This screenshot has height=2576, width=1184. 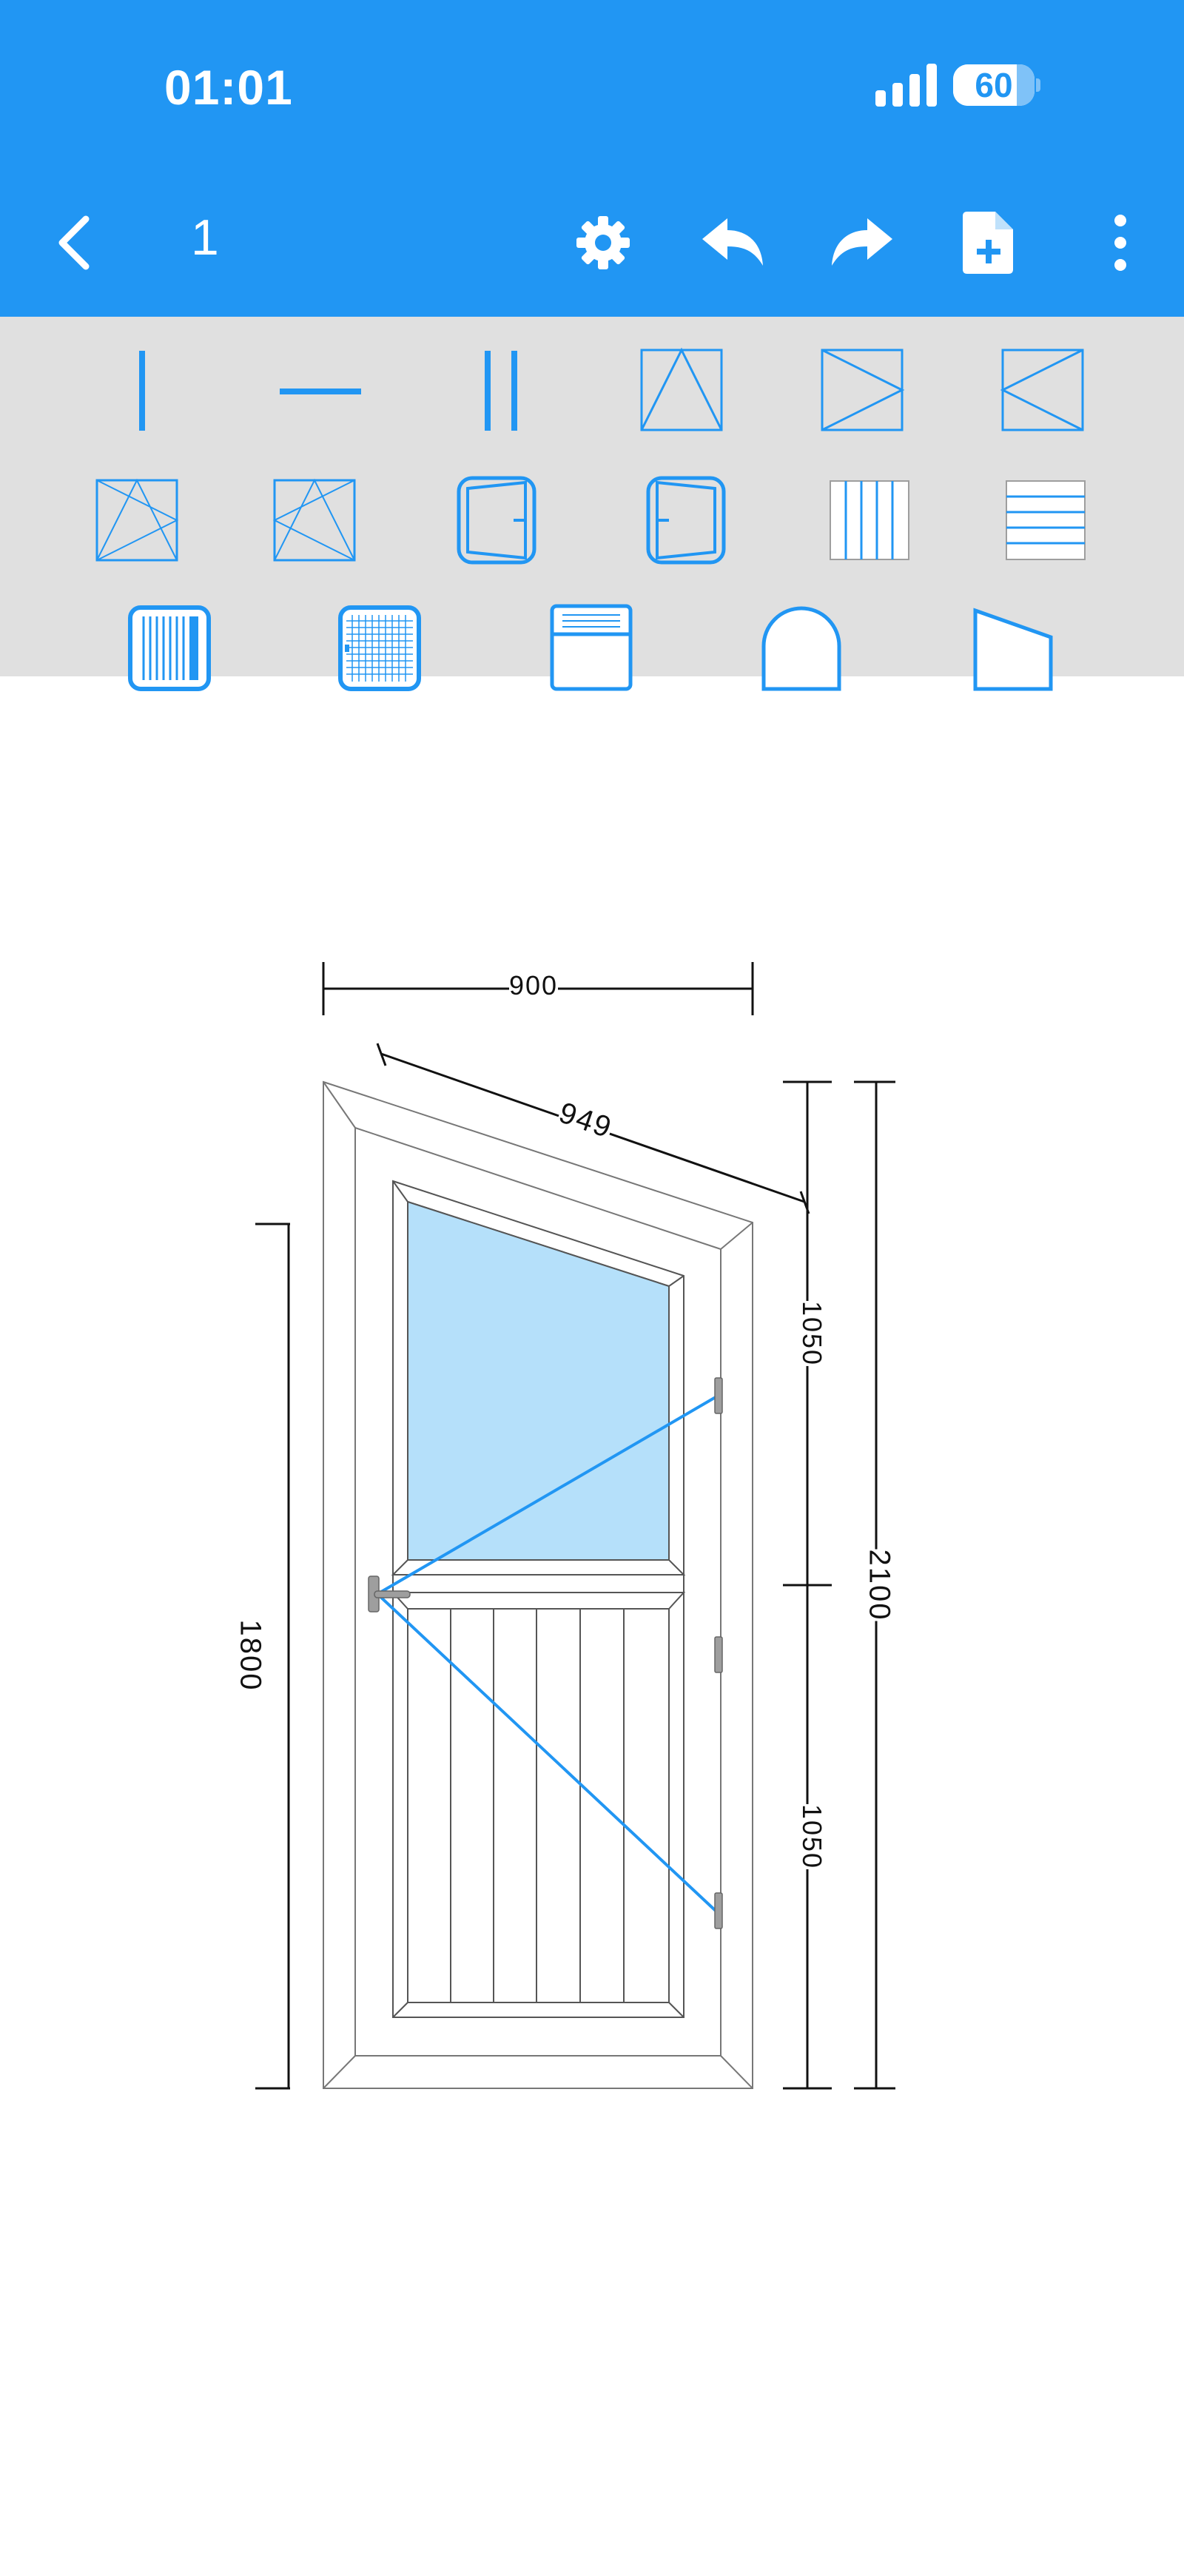 What do you see at coordinates (807, 1585) in the screenshot?
I see `section-height-dimension-line` at bounding box center [807, 1585].